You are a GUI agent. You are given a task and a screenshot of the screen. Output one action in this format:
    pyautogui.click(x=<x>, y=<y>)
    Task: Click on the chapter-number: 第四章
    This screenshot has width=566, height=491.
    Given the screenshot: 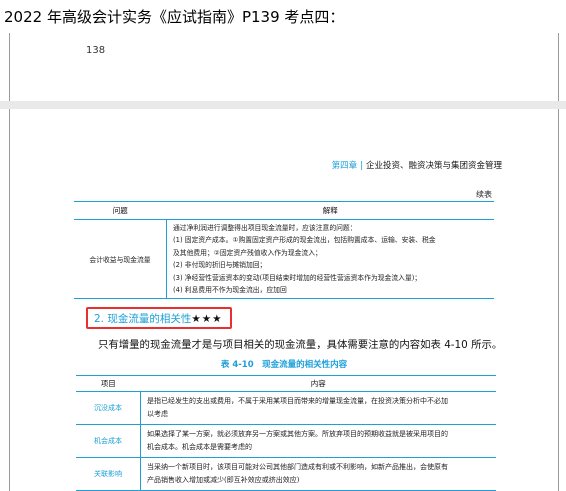 What is the action you would take?
    pyautogui.click(x=344, y=166)
    